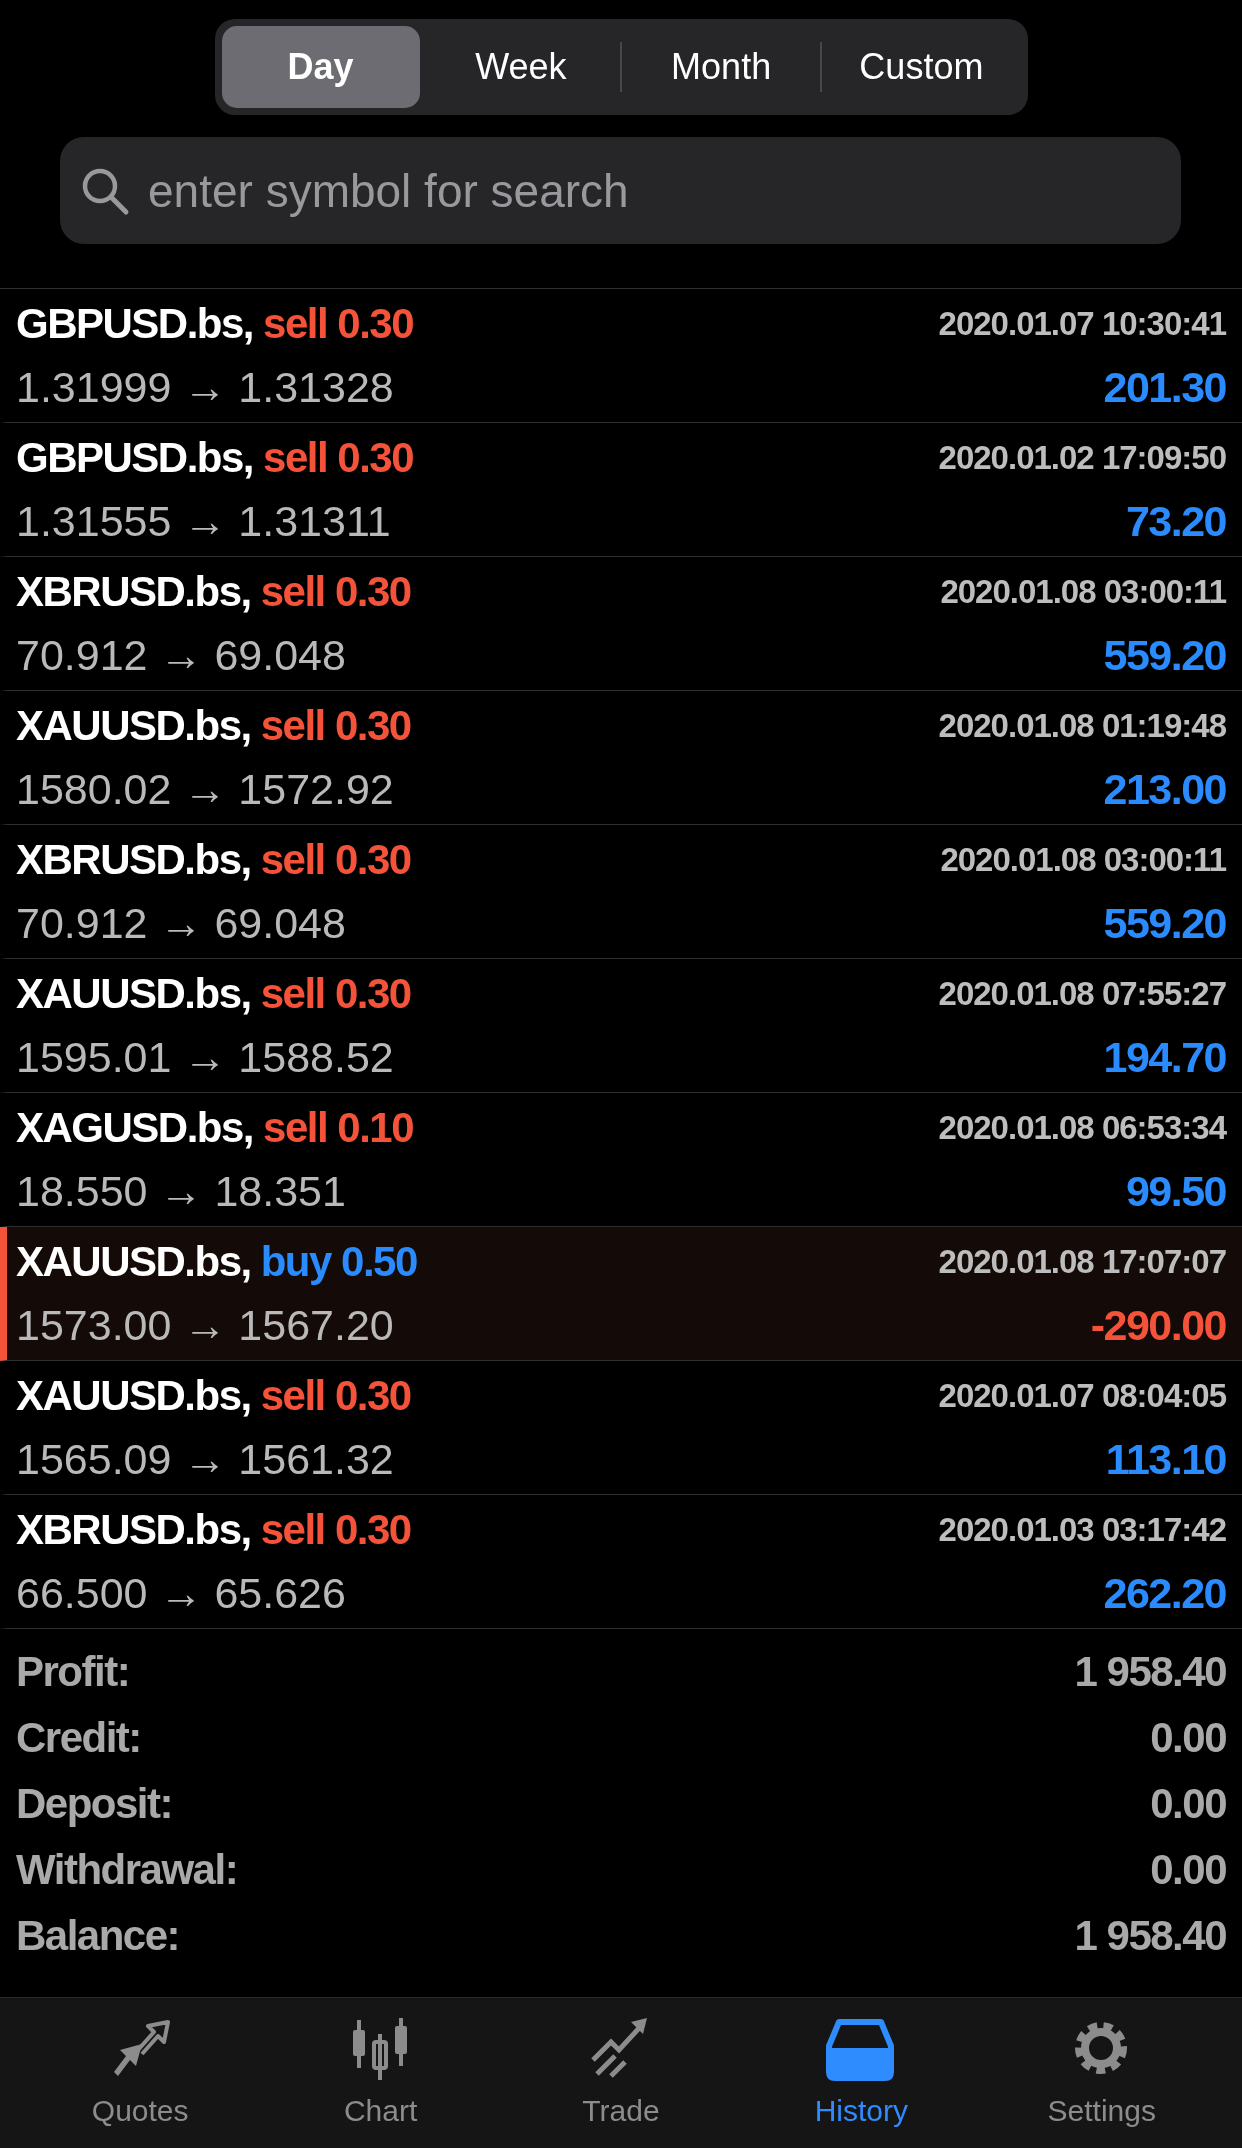 Image resolution: width=1242 pixels, height=2148 pixels. What do you see at coordinates (1082, 323) in the screenshot?
I see `deal-time: 2020.01.07 10:30:41` at bounding box center [1082, 323].